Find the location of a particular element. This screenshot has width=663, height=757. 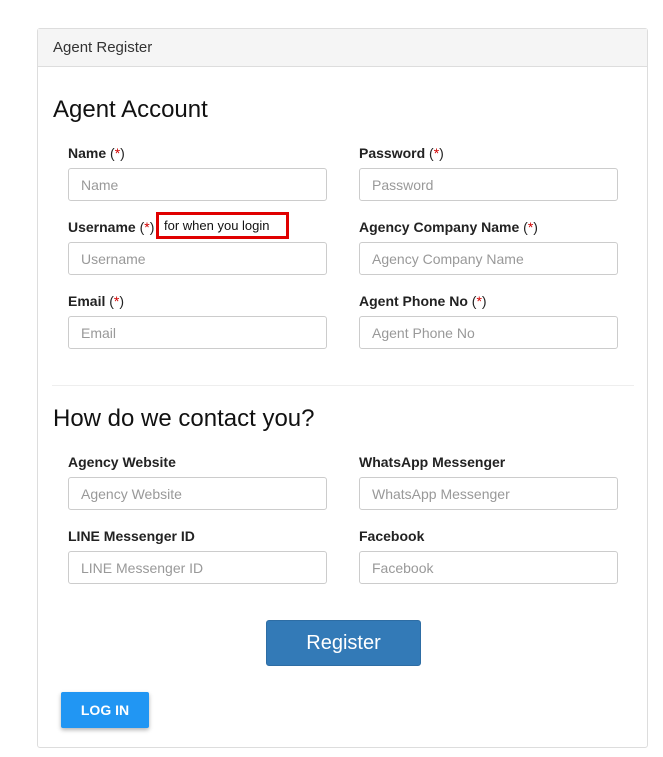

login-button: LOG IN is located at coordinates (105, 710).